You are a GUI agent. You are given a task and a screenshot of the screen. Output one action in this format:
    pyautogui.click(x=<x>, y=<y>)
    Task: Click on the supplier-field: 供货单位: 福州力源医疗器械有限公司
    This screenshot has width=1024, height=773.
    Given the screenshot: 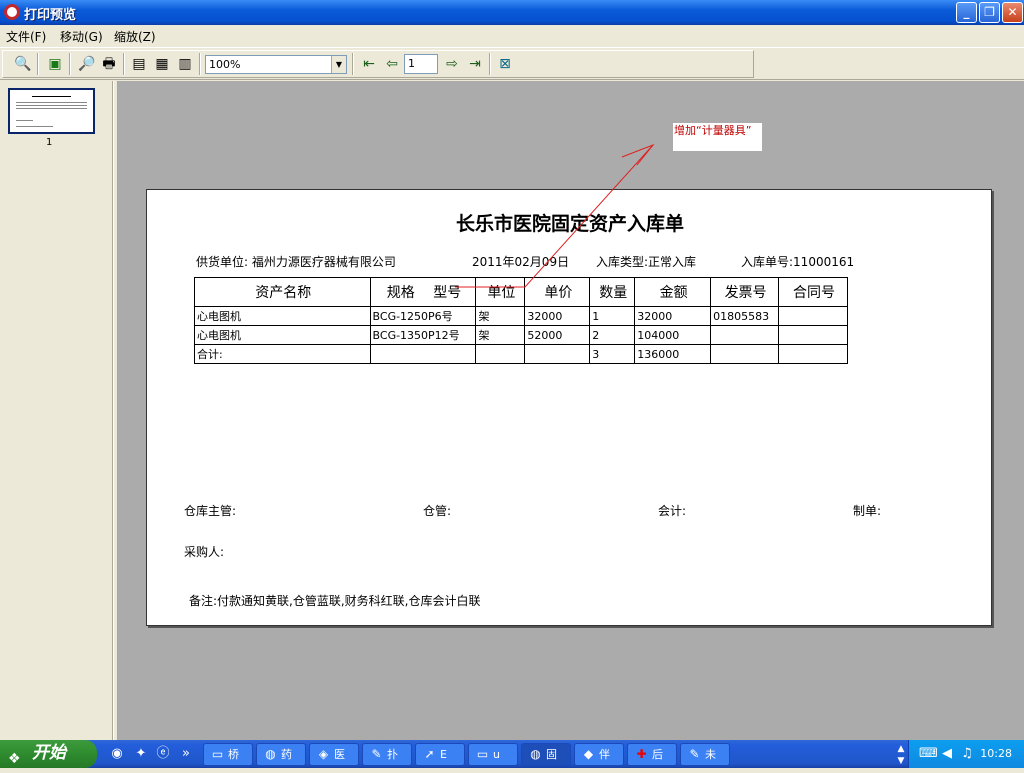 What is the action you would take?
    pyautogui.click(x=296, y=262)
    